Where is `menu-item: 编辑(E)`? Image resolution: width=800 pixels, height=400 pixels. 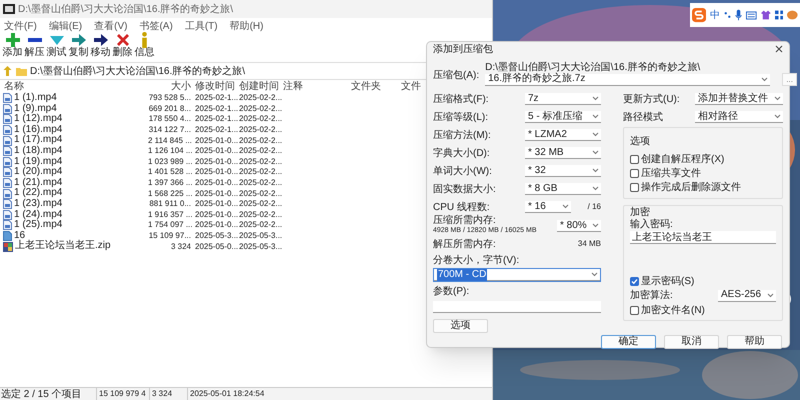 menu-item: 编辑(E) is located at coordinates (65, 26).